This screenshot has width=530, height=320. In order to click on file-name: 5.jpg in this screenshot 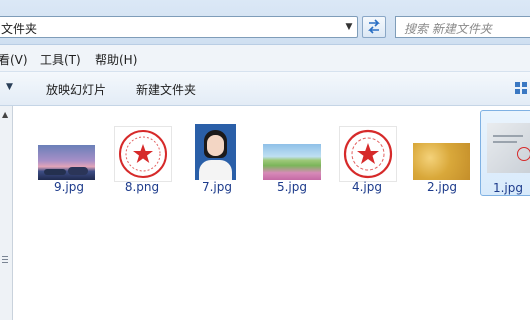, I will do `click(292, 187)`.